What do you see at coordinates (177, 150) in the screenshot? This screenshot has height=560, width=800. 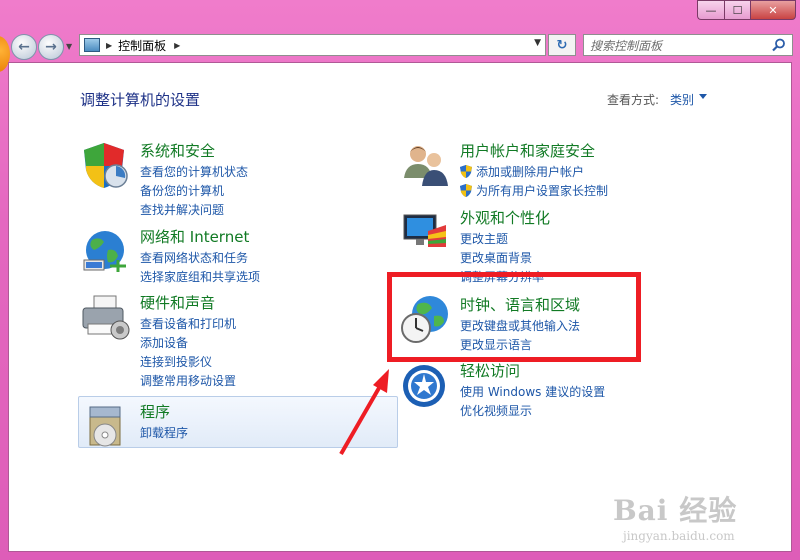 I see `category-title-system-security: 系统和安全` at bounding box center [177, 150].